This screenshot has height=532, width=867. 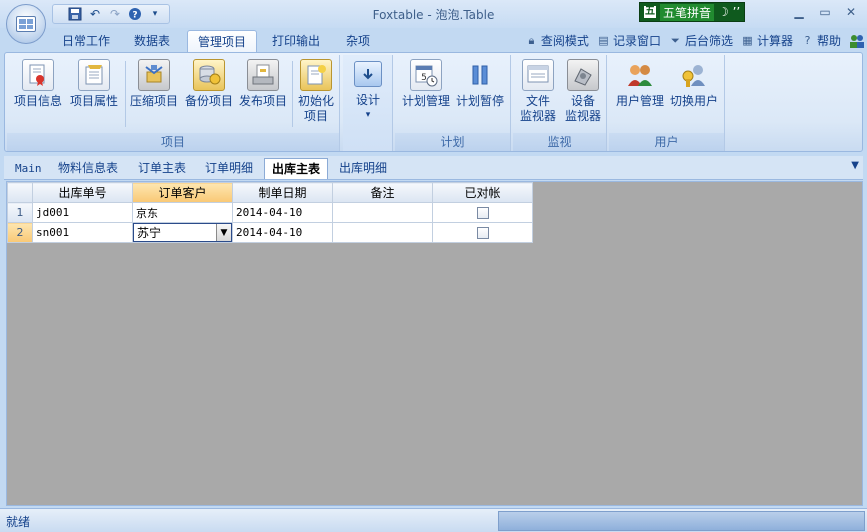 I want to click on publish-project-button: 发布项目, so click(x=263, y=83).